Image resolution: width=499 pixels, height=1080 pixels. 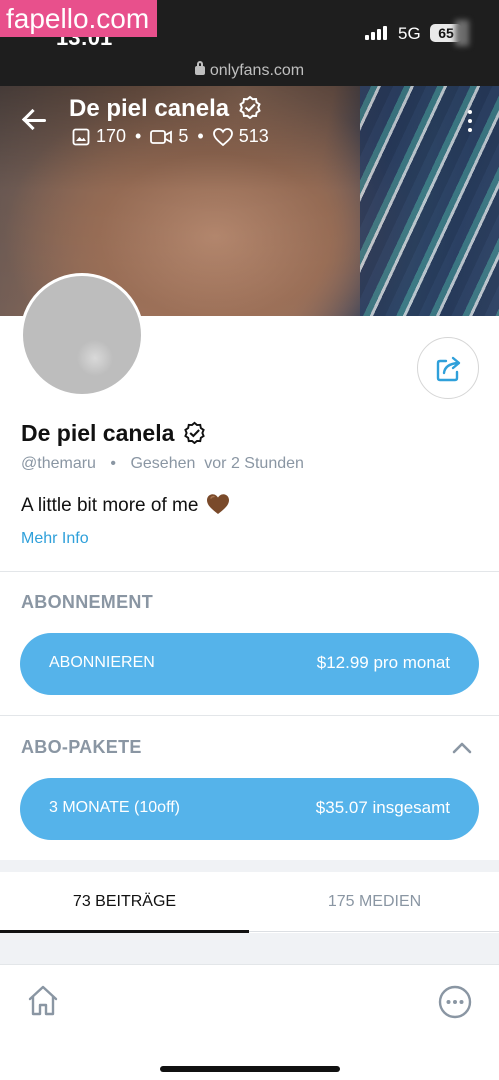 I want to click on bottom-nav, so click(x=249, y=1022).